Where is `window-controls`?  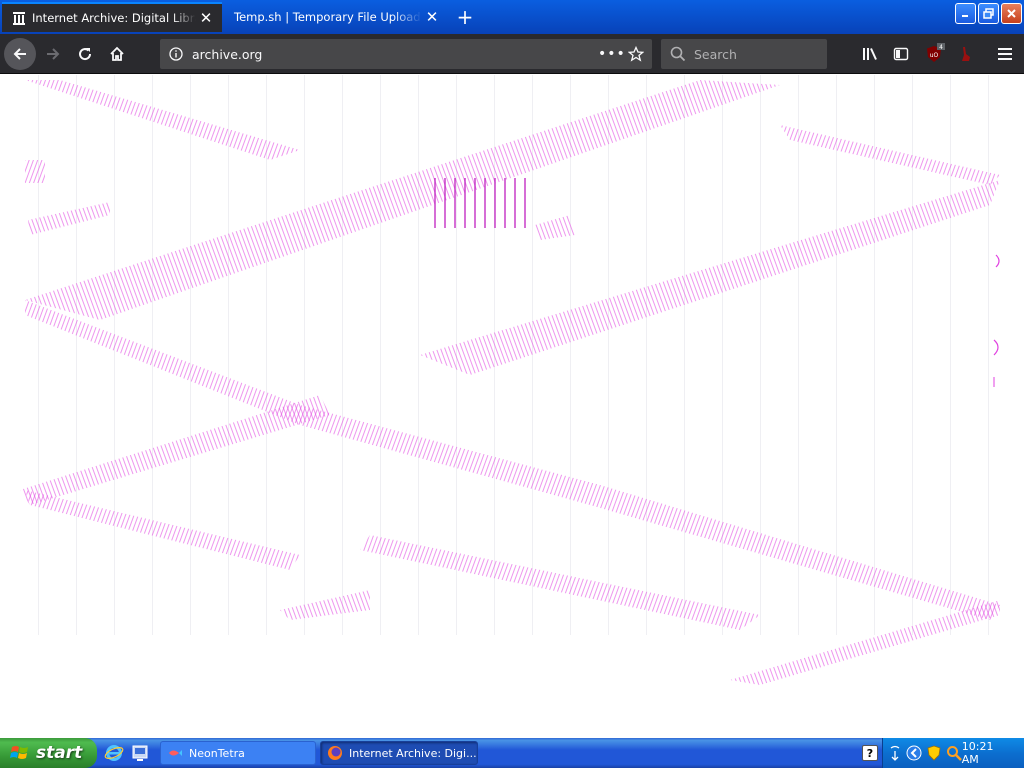
window-controls is located at coordinates (988, 13).